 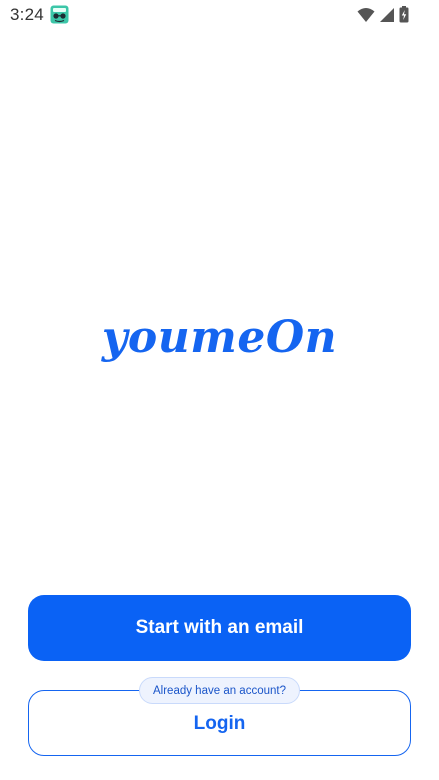 I want to click on app-logo: youmeOn, so click(x=219, y=337).